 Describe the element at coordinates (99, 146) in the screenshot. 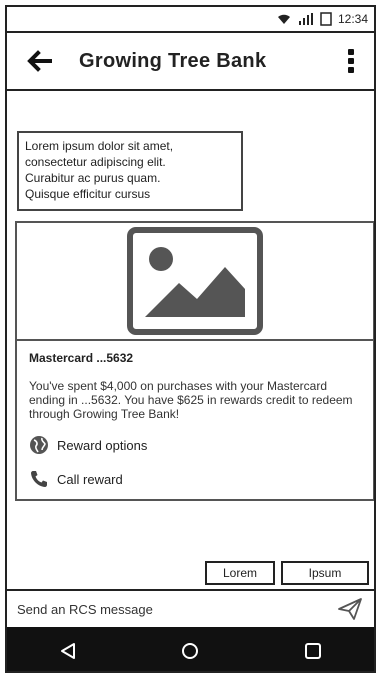

I see `message-line: Lorem ipsum dolor sit amet,` at that location.